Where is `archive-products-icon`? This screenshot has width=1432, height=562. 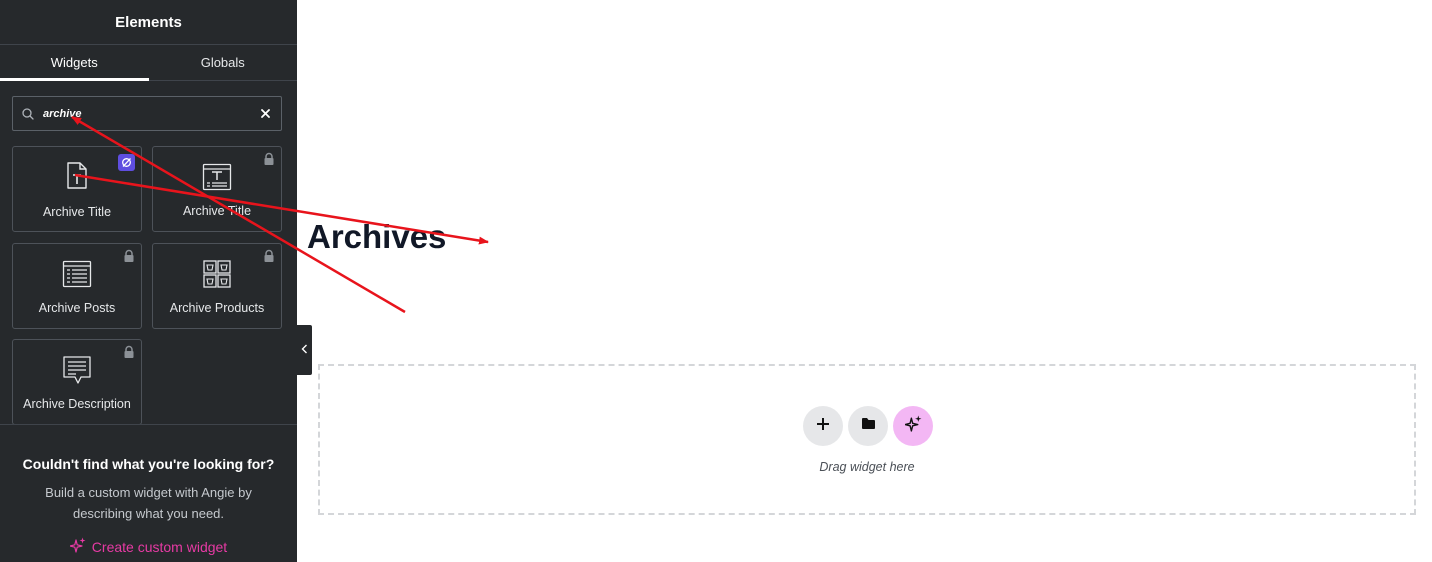
archive-products-icon is located at coordinates (217, 274).